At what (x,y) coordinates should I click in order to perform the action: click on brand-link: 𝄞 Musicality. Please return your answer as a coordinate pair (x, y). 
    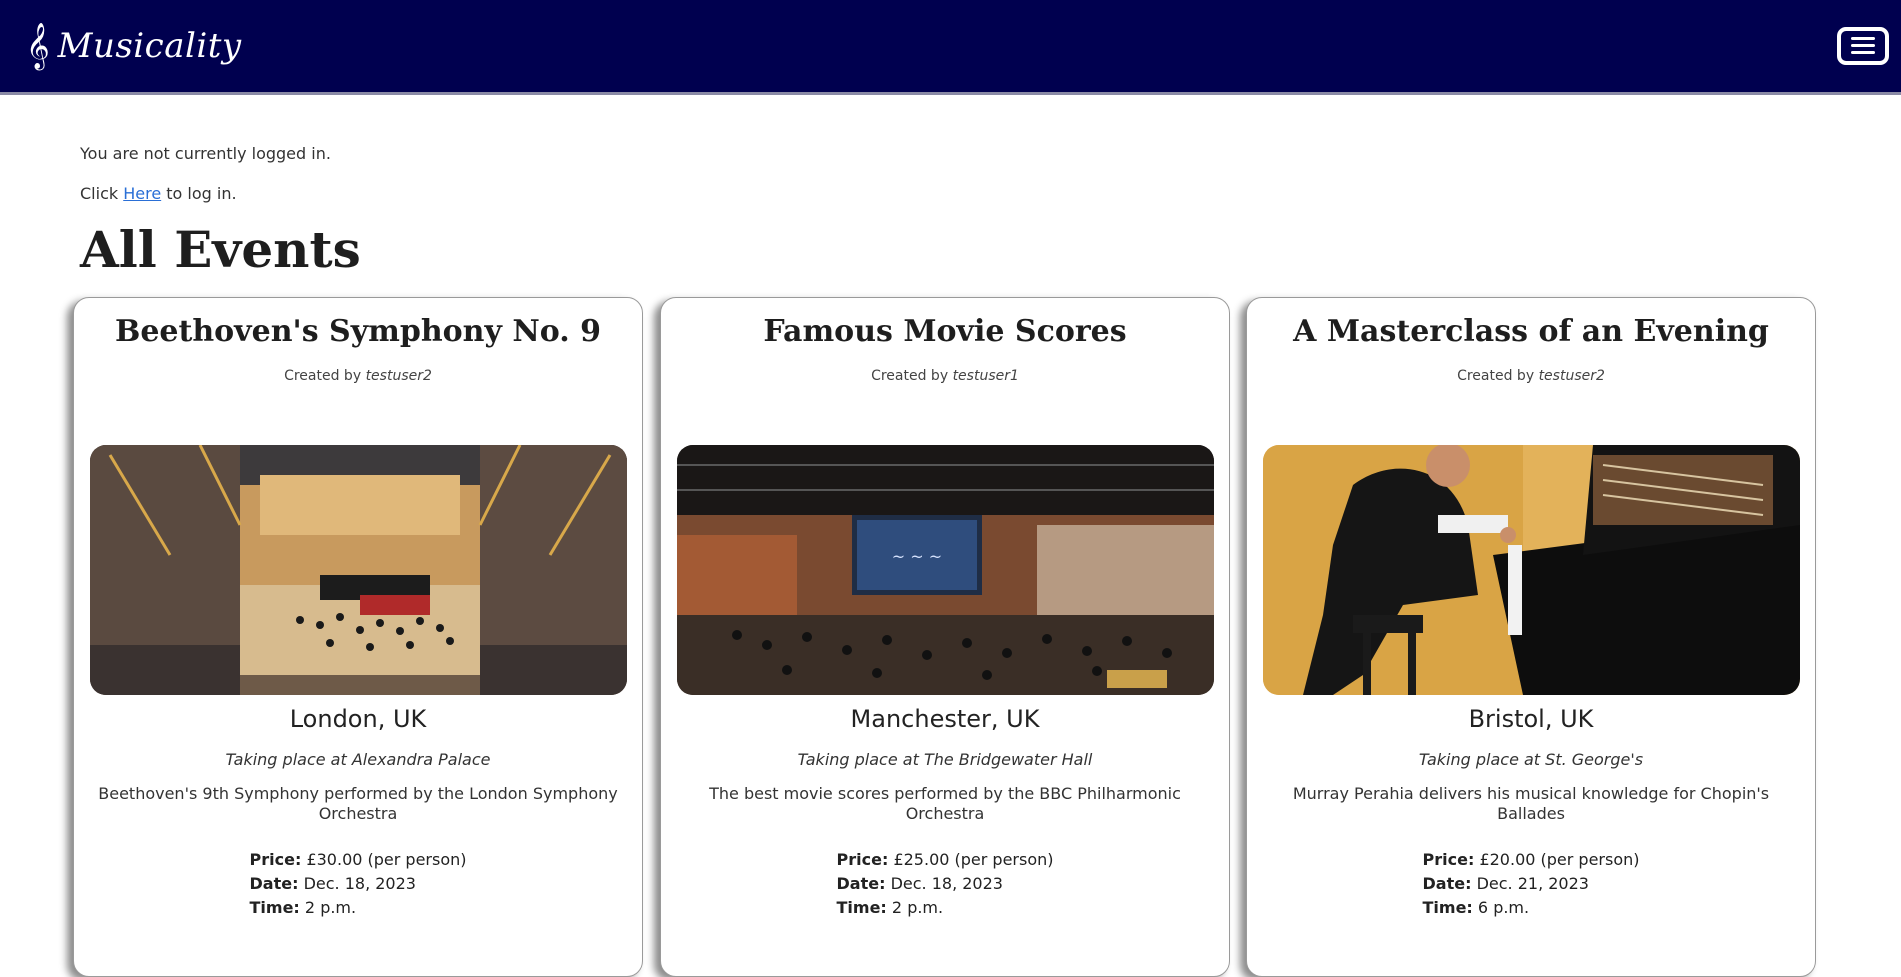
    Looking at the image, I should click on (134, 46).